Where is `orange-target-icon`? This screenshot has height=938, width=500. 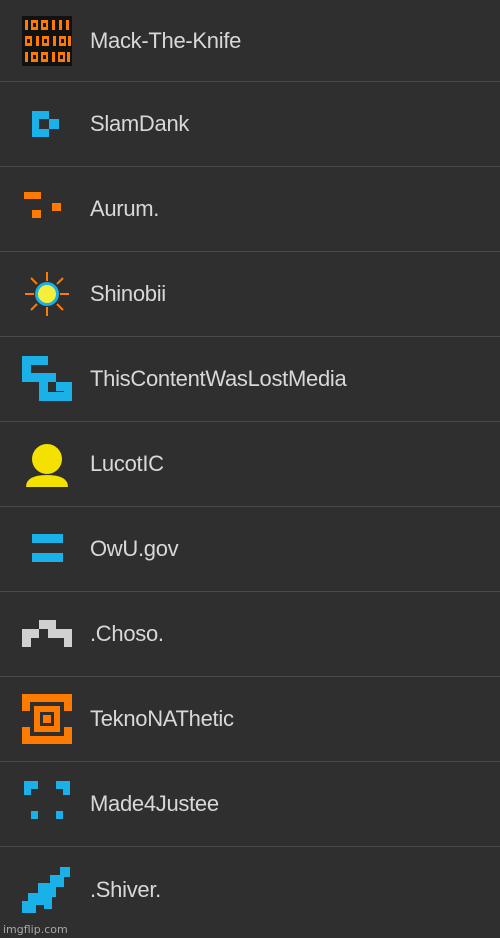
orange-target-icon is located at coordinates (47, 719).